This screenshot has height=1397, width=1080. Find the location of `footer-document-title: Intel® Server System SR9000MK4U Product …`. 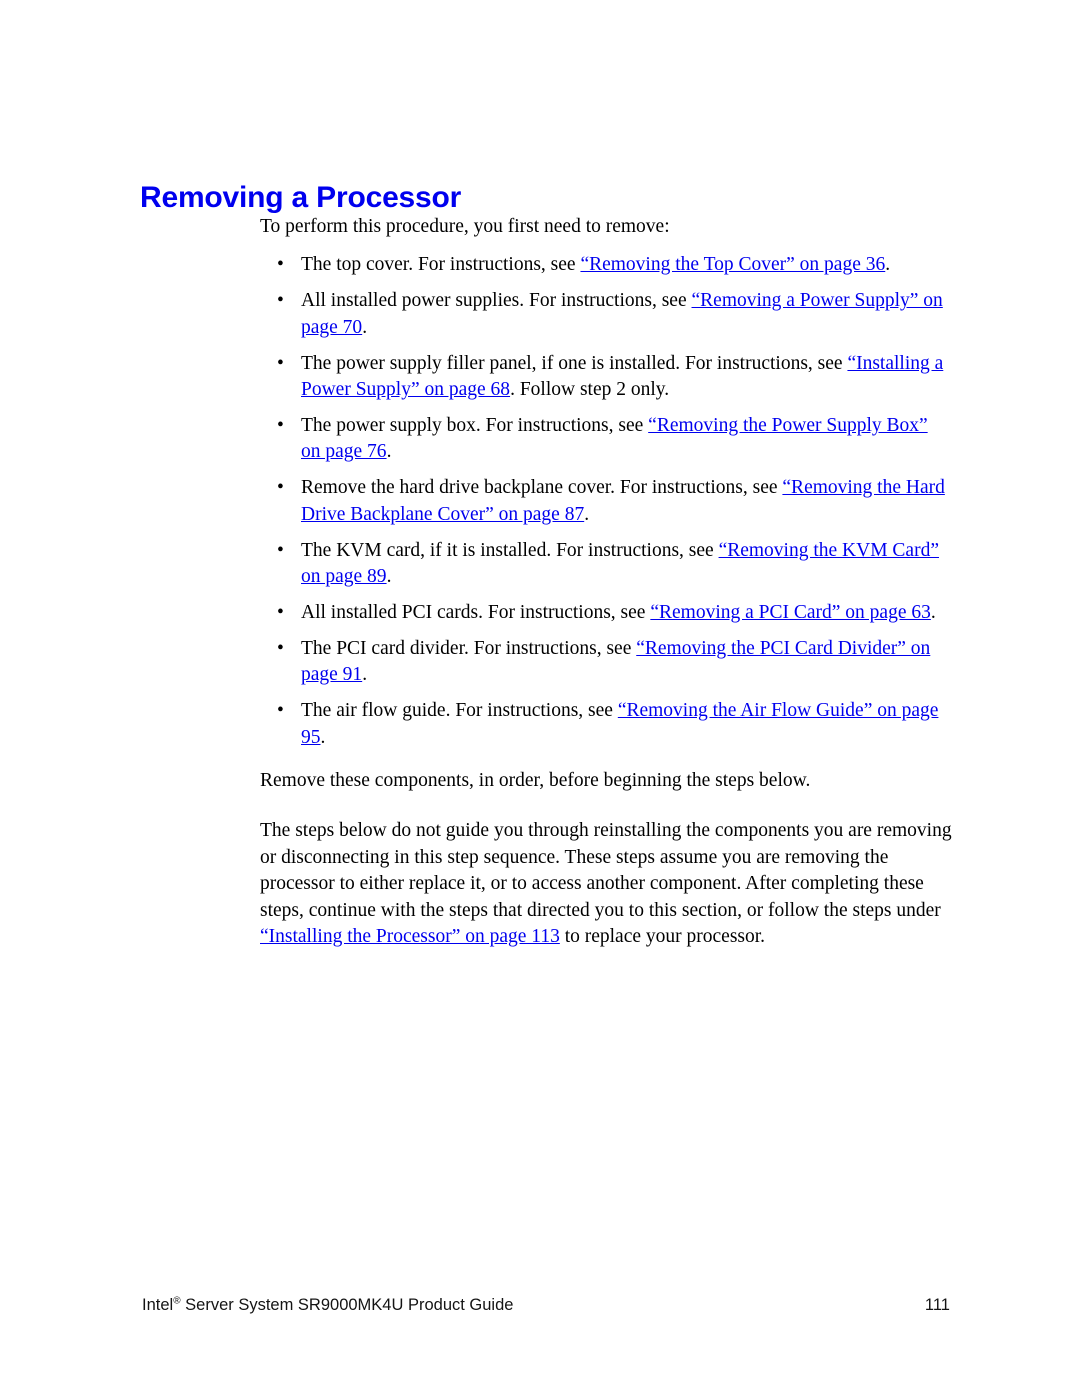

footer-document-title: Intel® Server System SR9000MK4U Product … is located at coordinates (327, 1305).